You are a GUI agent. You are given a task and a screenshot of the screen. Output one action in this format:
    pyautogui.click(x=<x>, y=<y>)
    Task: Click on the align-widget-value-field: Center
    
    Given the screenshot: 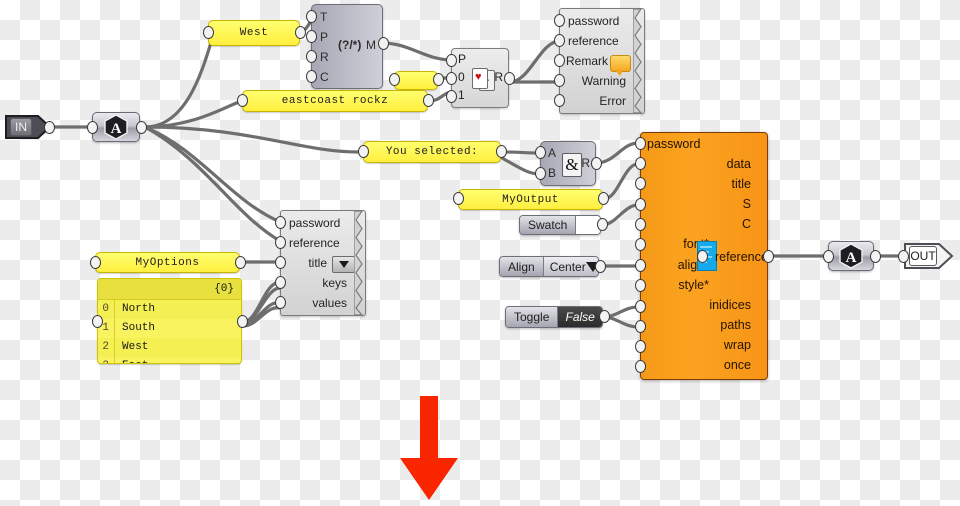 What is the action you would take?
    pyautogui.click(x=570, y=266)
    